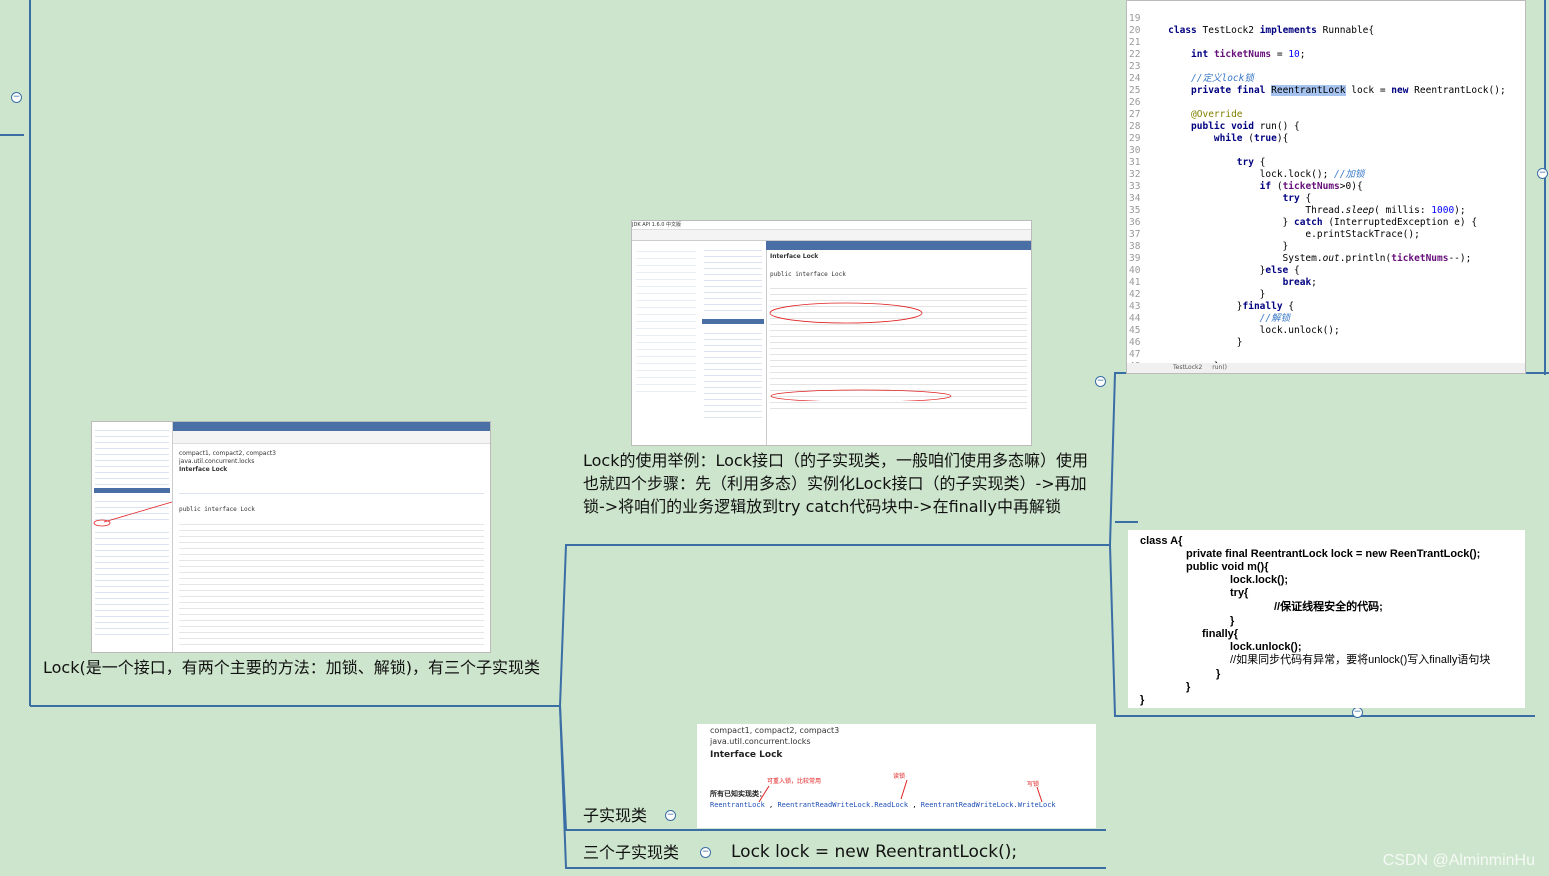 Image resolution: width=1549 pixels, height=876 pixels. What do you see at coordinates (794, 256) in the screenshot?
I see `doc-title: Interface Lock` at bounding box center [794, 256].